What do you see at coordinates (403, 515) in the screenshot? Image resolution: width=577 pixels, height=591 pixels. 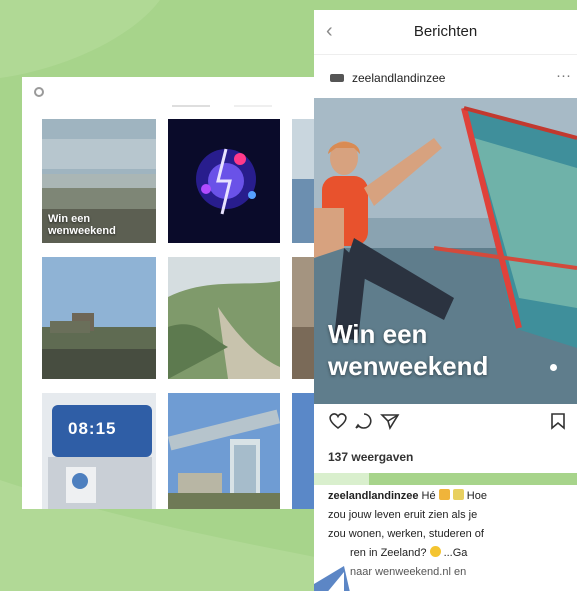 I see `caption-text-2: zou jouw leven eruit zien als je` at bounding box center [403, 515].